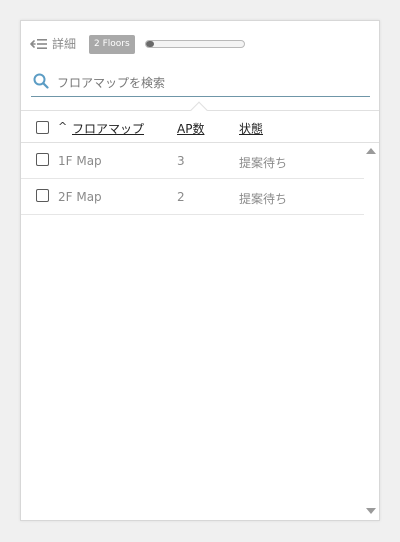 The width and height of the screenshot is (400, 542). Describe the element at coordinates (80, 197) in the screenshot. I see `row-floor-map-name: 2F Map` at that location.